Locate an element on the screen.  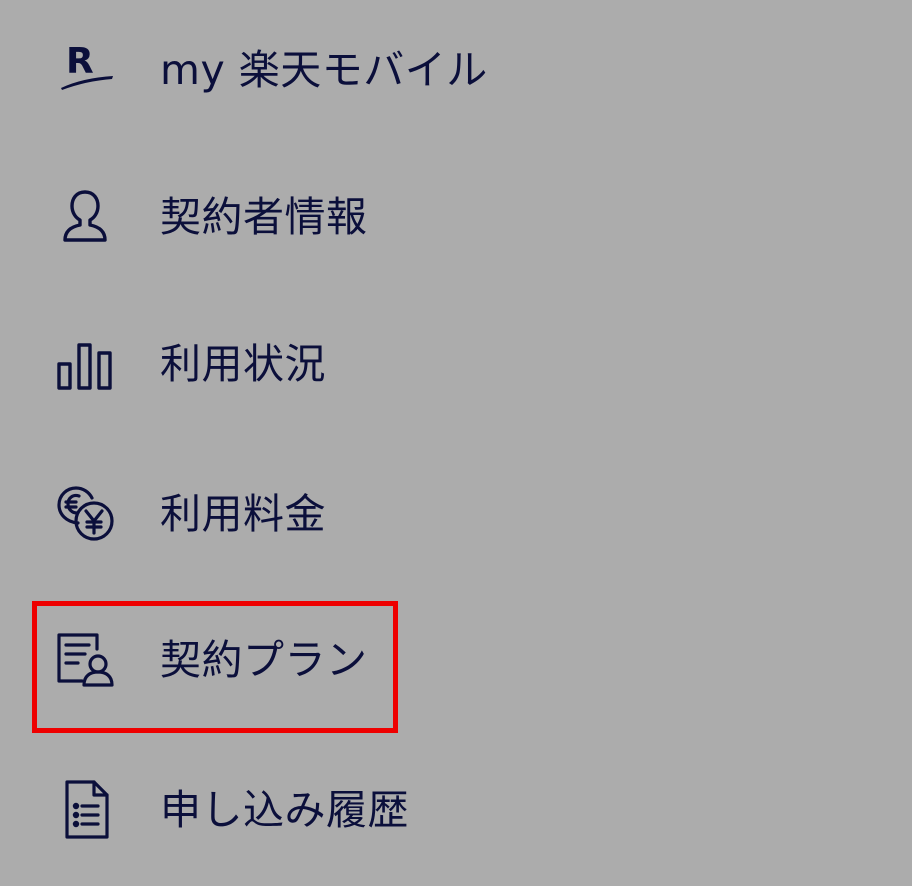
rakuten-logo-icon: R is located at coordinates (85, 70).